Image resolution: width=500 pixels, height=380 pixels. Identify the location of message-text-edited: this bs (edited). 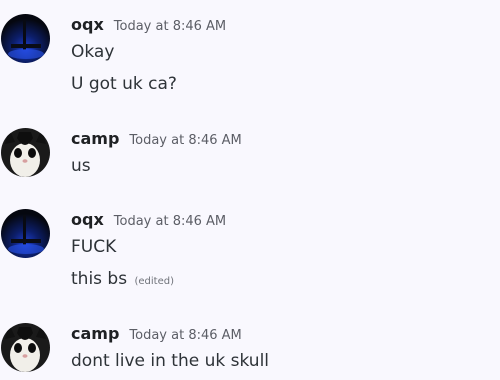
(122, 279).